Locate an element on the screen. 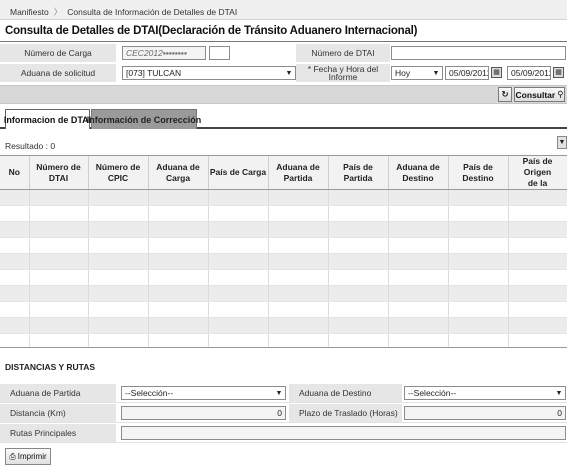  grid-column-header: País de Origen de la is located at coordinates (537, 173).